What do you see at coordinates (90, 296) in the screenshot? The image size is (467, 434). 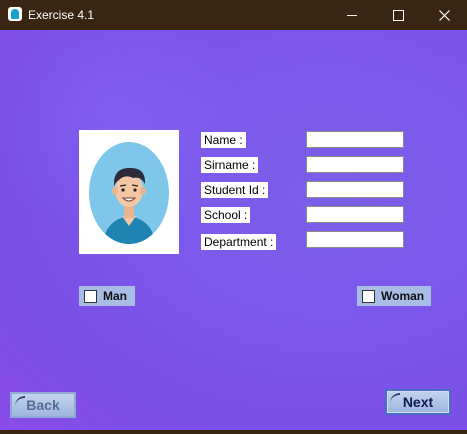 I see `man-checkbox-box` at bounding box center [90, 296].